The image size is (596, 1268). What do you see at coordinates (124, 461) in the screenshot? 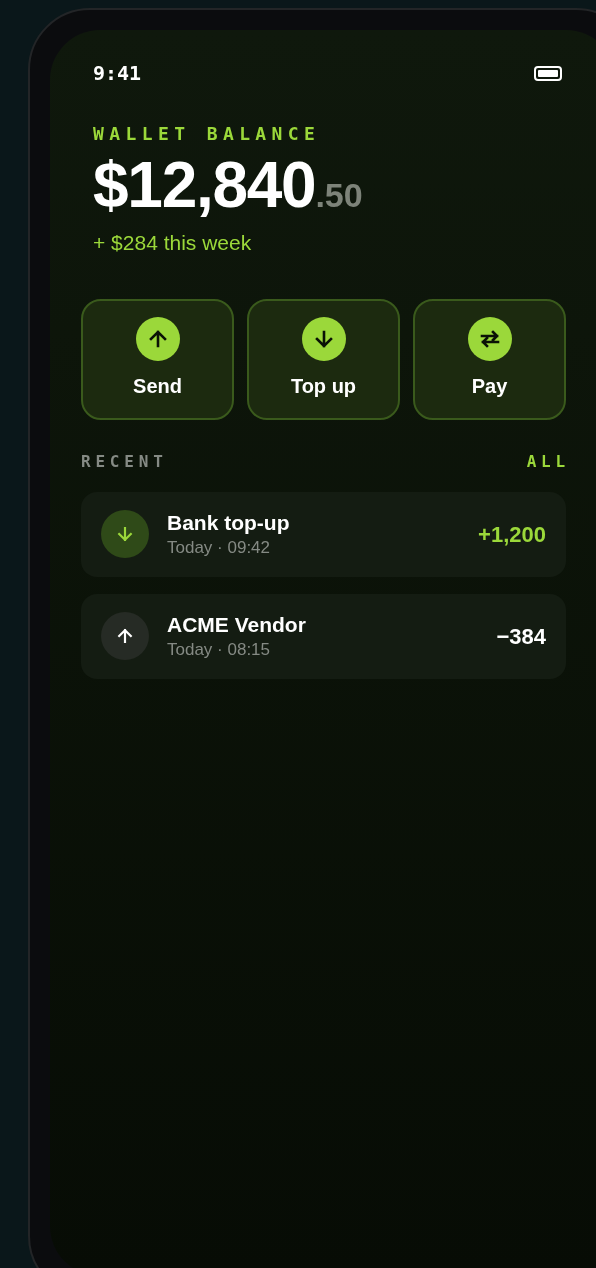
I see `section-title: RECENT` at bounding box center [124, 461].